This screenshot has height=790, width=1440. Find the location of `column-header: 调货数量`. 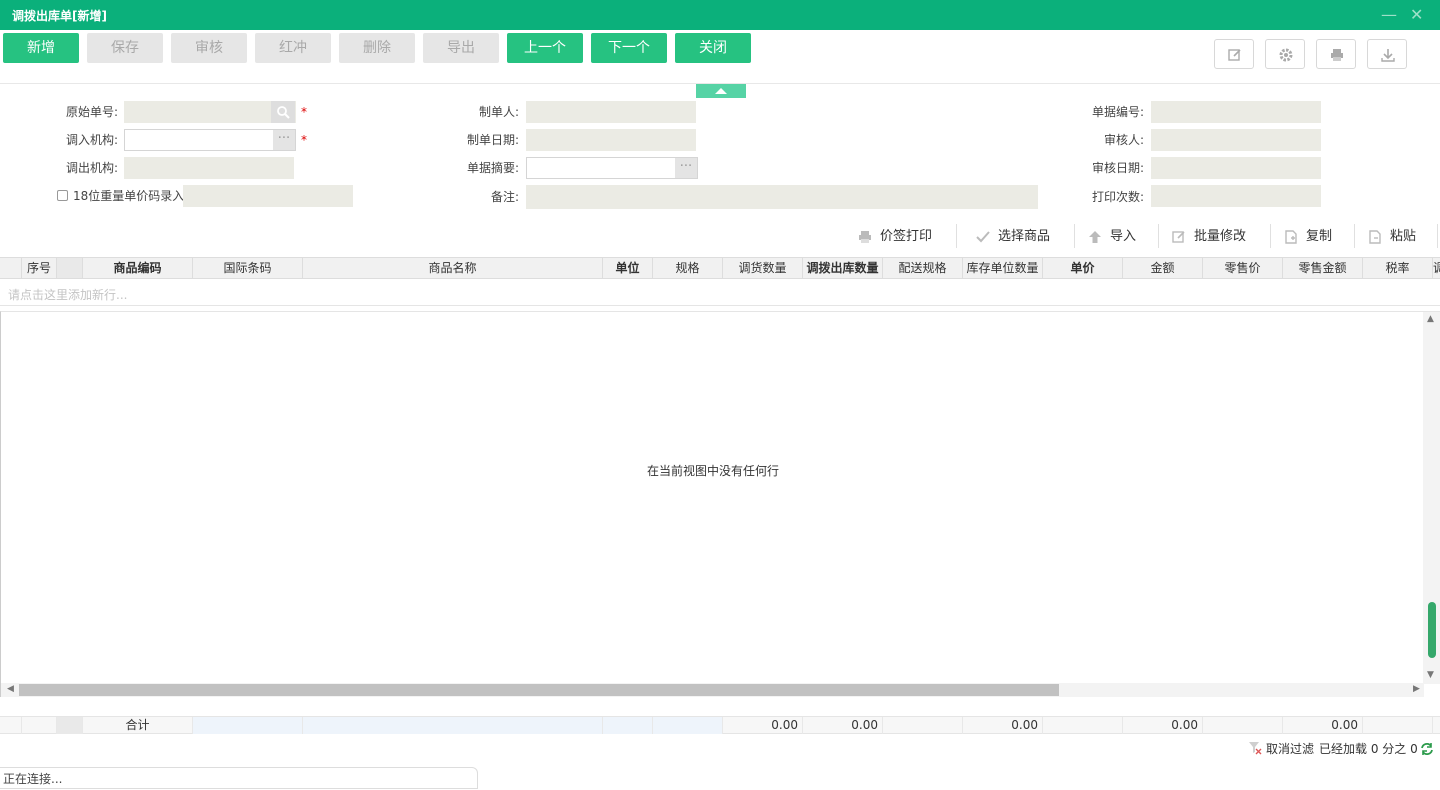

column-header: 调货数量 is located at coordinates (763, 268).